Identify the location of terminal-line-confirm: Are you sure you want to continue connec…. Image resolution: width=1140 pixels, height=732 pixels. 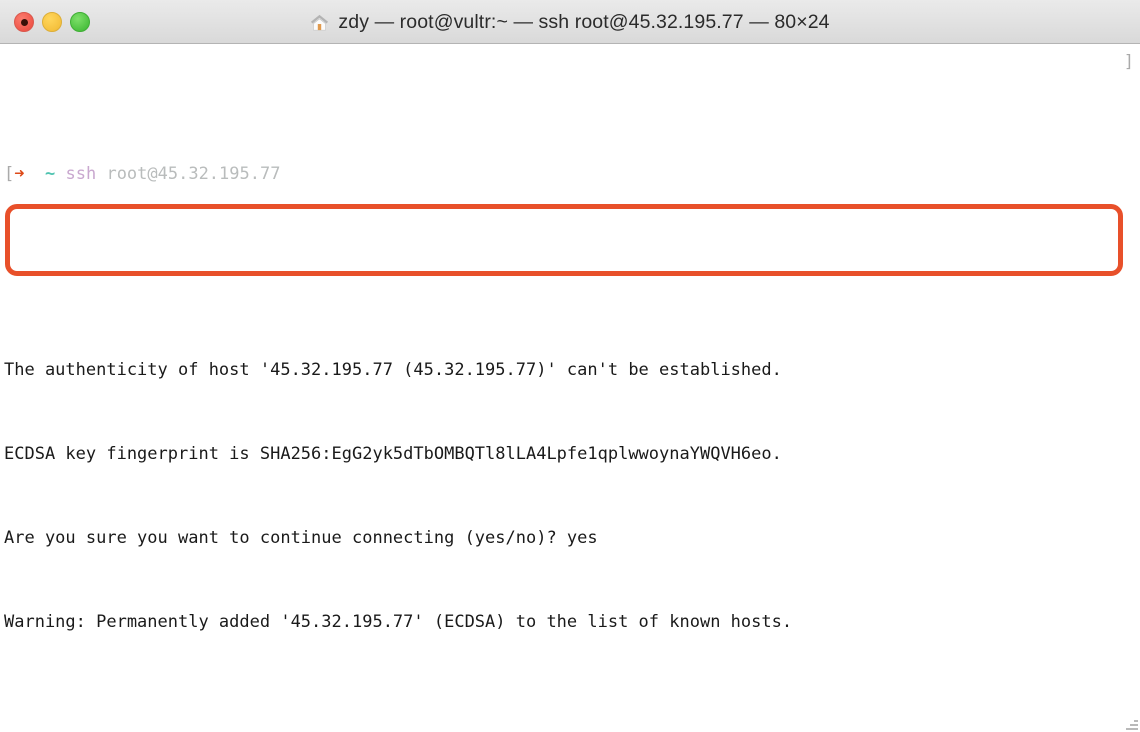
(301, 538).